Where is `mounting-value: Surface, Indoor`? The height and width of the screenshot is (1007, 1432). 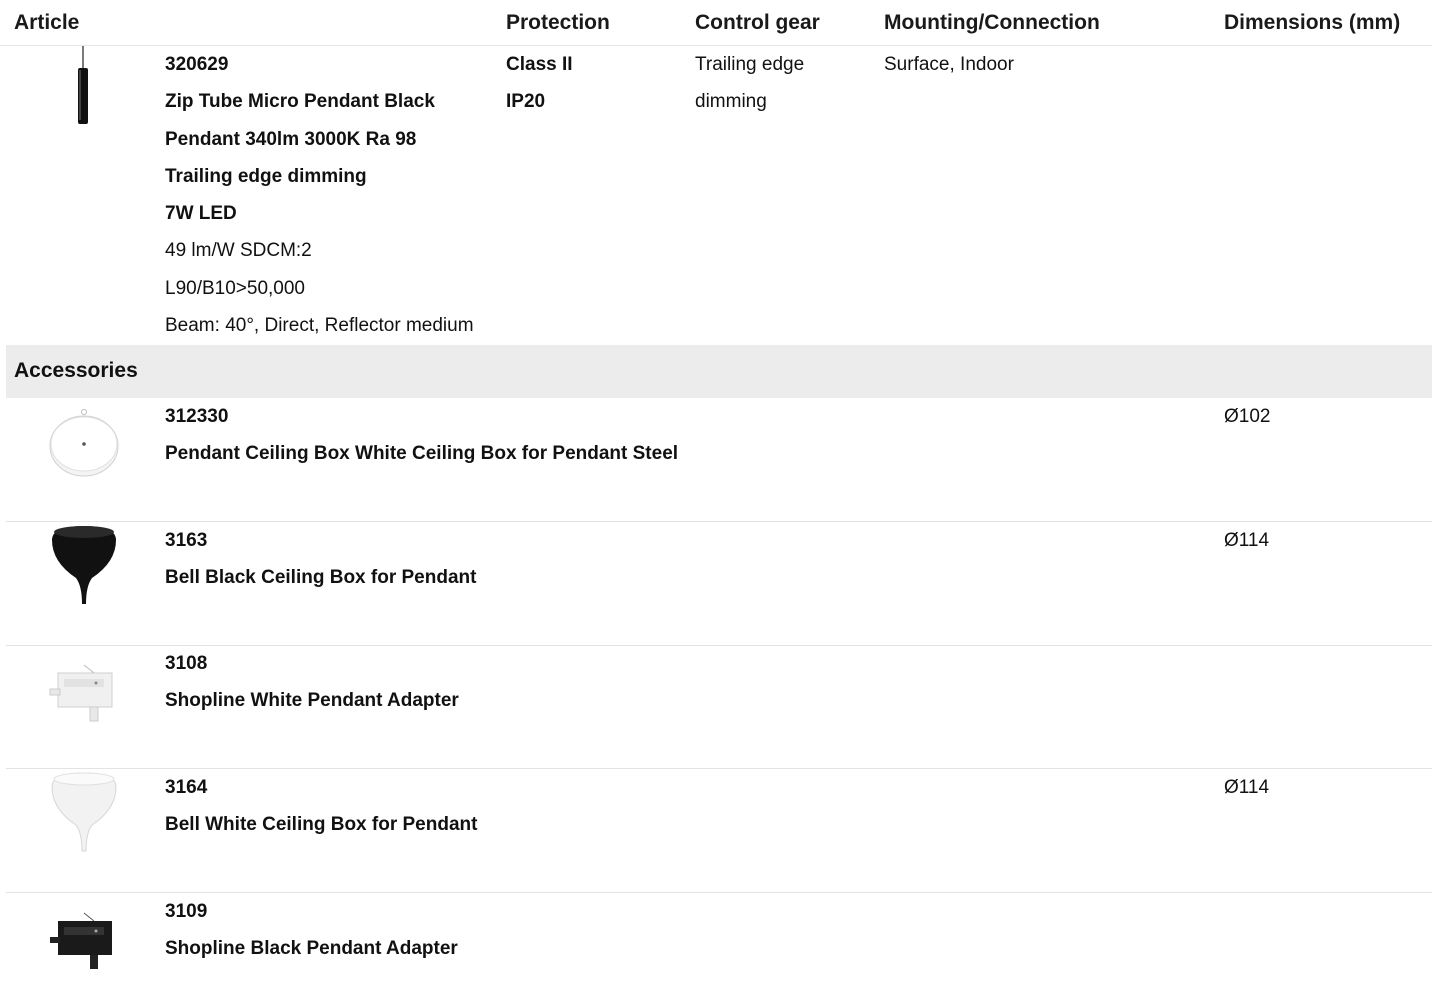 mounting-value: Surface, Indoor is located at coordinates (949, 64).